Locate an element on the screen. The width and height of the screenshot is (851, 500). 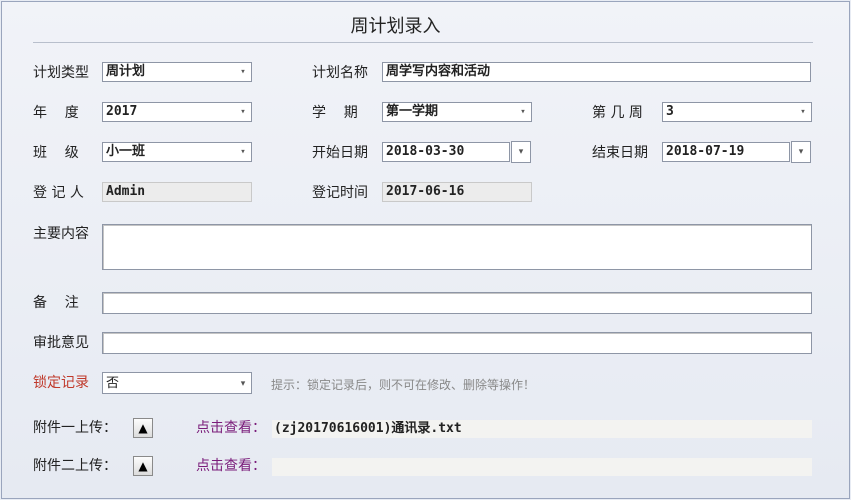
plan-type-value: 周计划 is located at coordinates (126, 71).